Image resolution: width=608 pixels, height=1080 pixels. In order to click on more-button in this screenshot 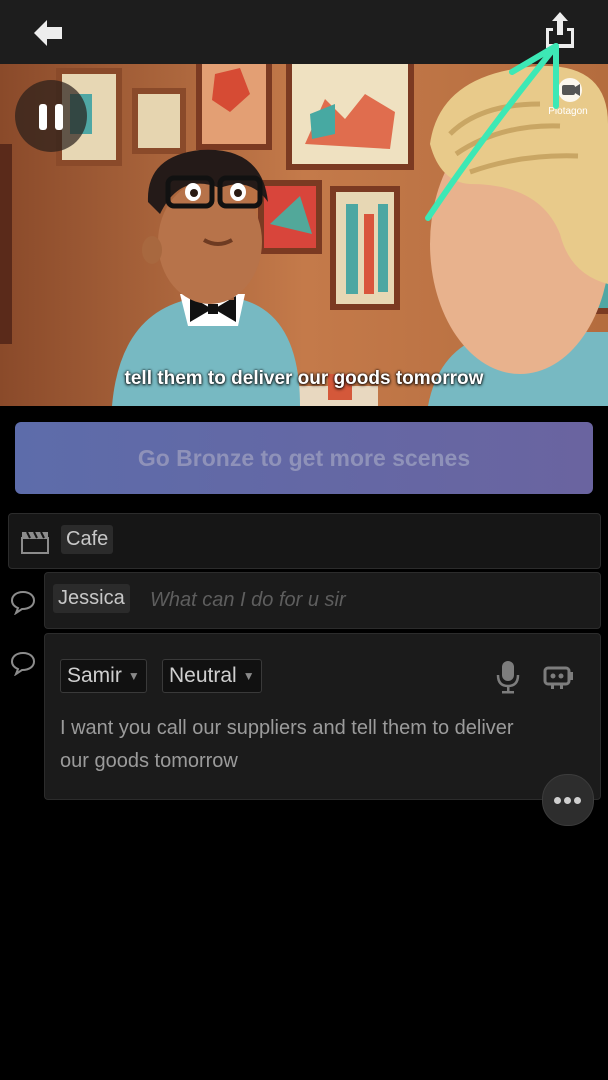, I will do `click(568, 800)`.